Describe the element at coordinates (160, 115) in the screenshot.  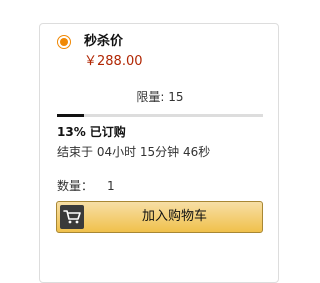
I see `limit-progress-bar` at that location.